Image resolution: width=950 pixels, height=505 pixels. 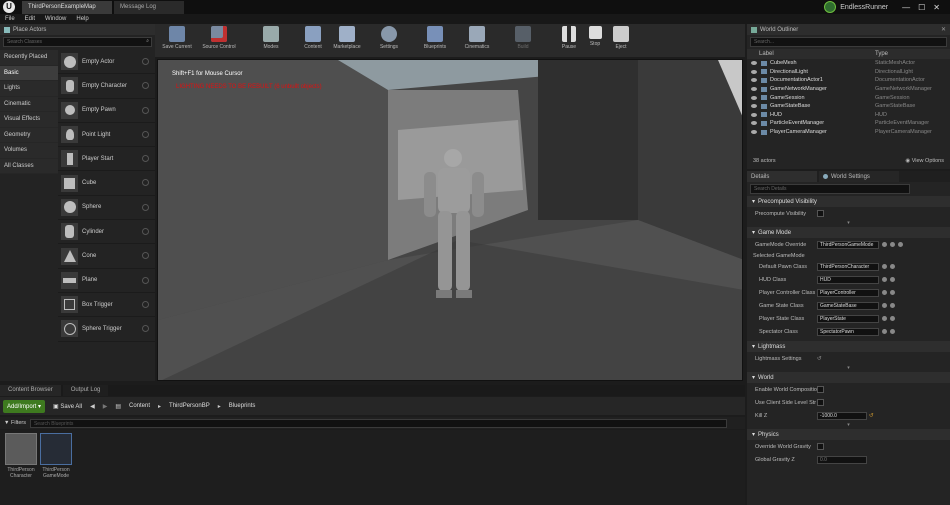 I want to click on menu-edit: Edit, so click(x=30, y=19).